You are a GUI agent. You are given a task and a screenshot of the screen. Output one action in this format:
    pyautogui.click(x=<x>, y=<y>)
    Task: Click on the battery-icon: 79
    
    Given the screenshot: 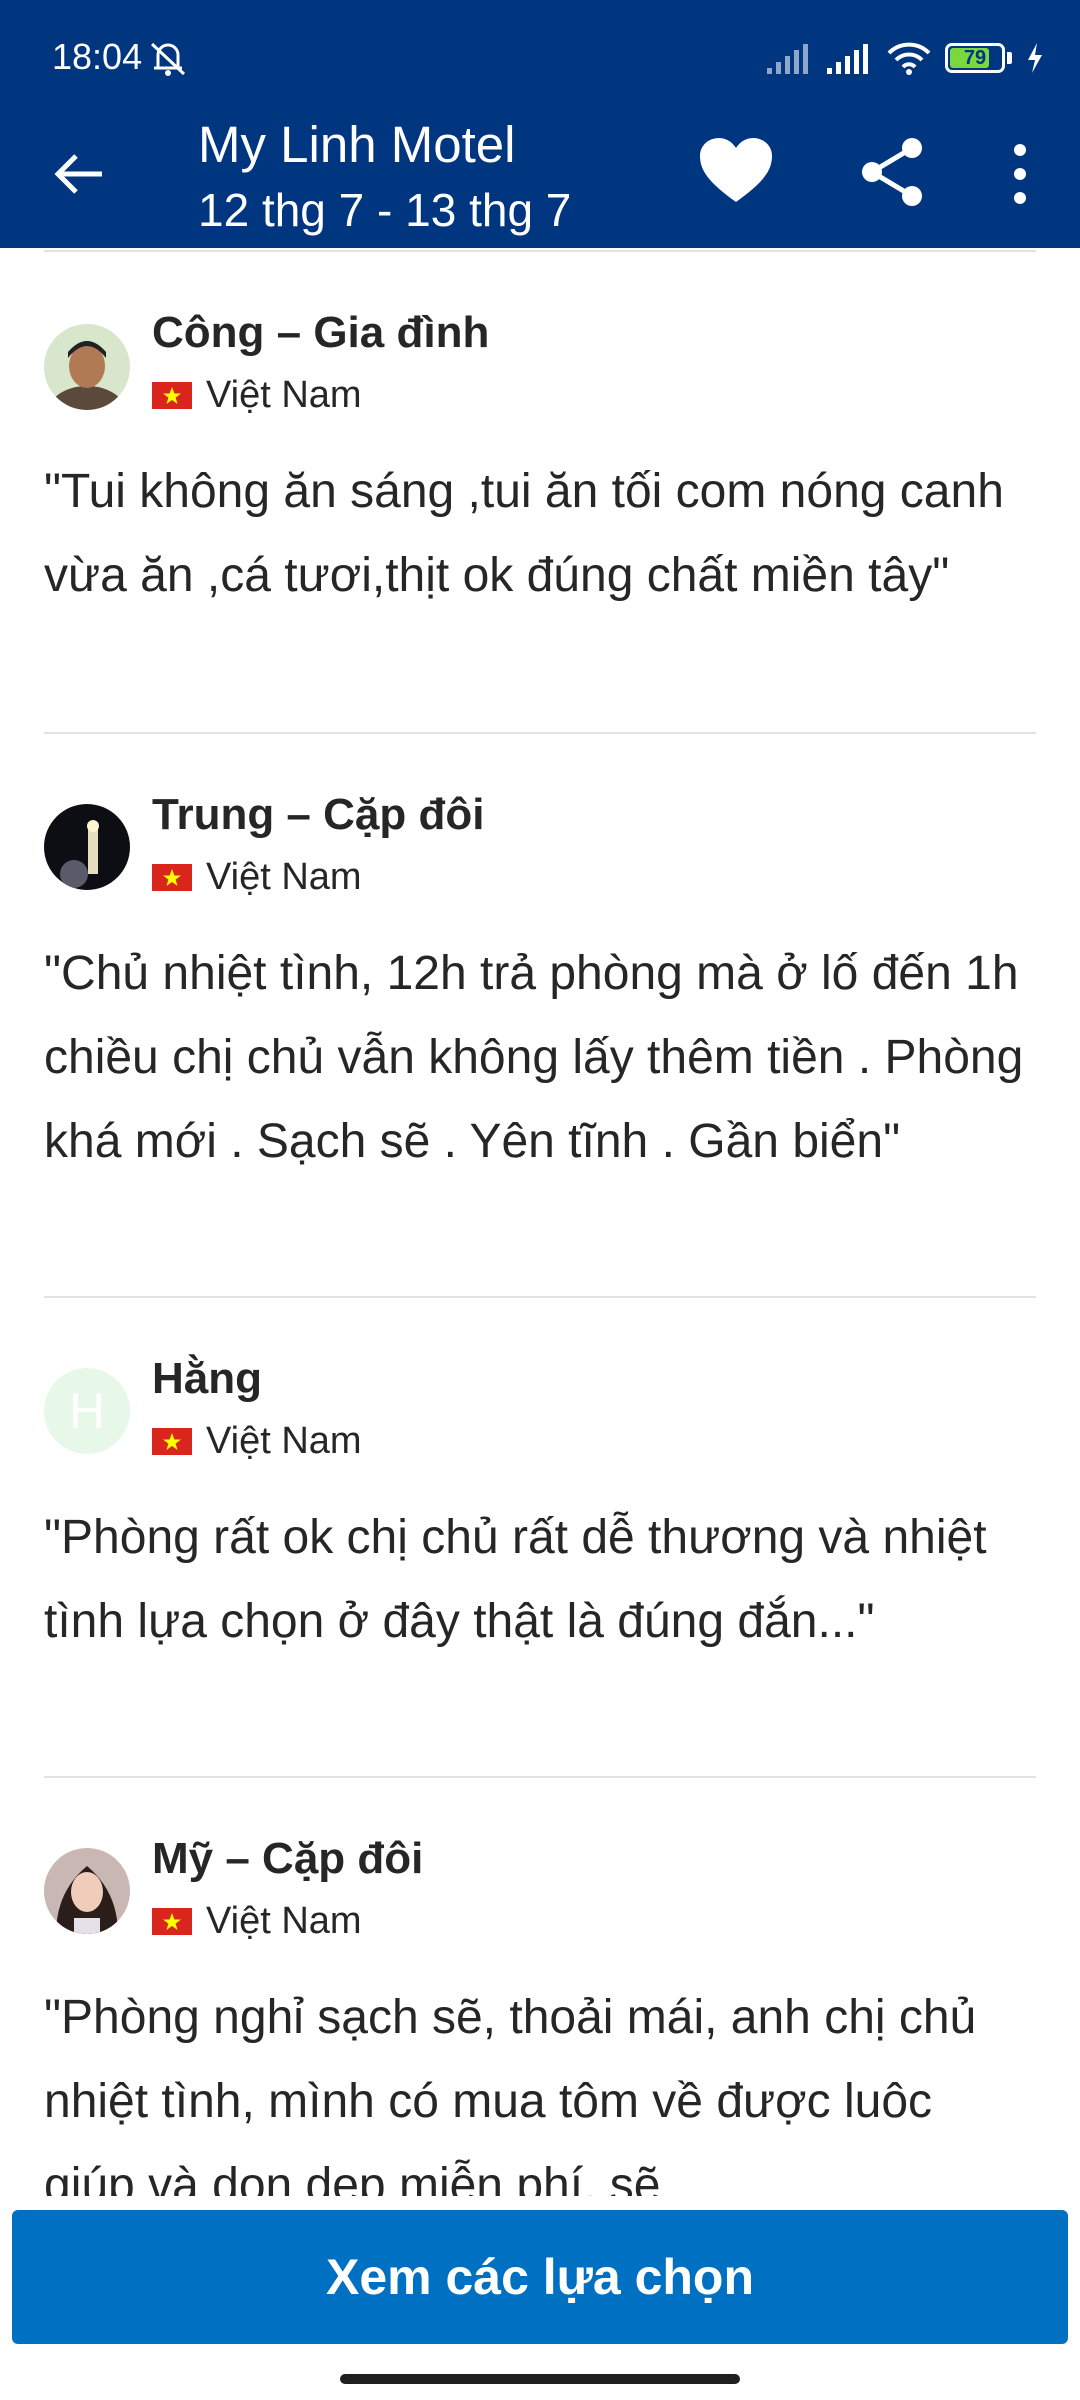 What is the action you would take?
    pyautogui.click(x=978, y=58)
    